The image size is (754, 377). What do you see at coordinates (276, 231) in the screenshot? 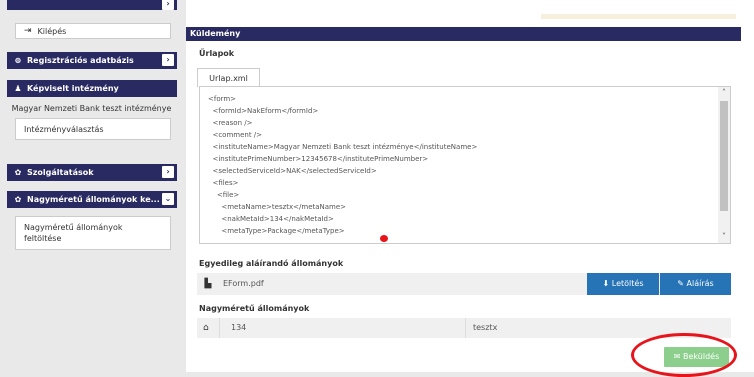
I see `xml-line: <metaType>Package</metaType>` at bounding box center [276, 231].